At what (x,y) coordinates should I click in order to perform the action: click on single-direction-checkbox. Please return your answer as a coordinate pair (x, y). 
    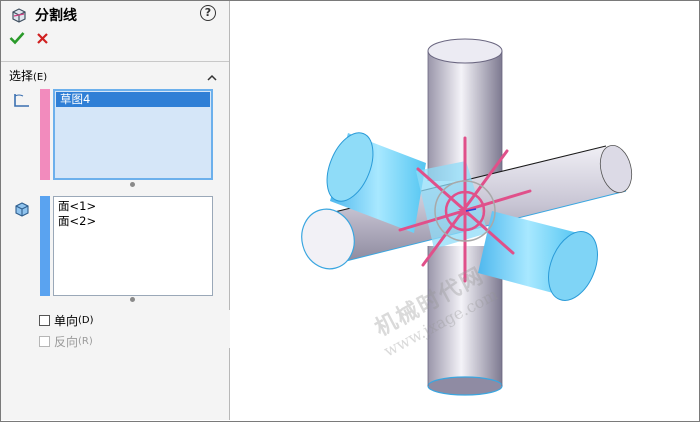
    Looking at the image, I should click on (44, 320).